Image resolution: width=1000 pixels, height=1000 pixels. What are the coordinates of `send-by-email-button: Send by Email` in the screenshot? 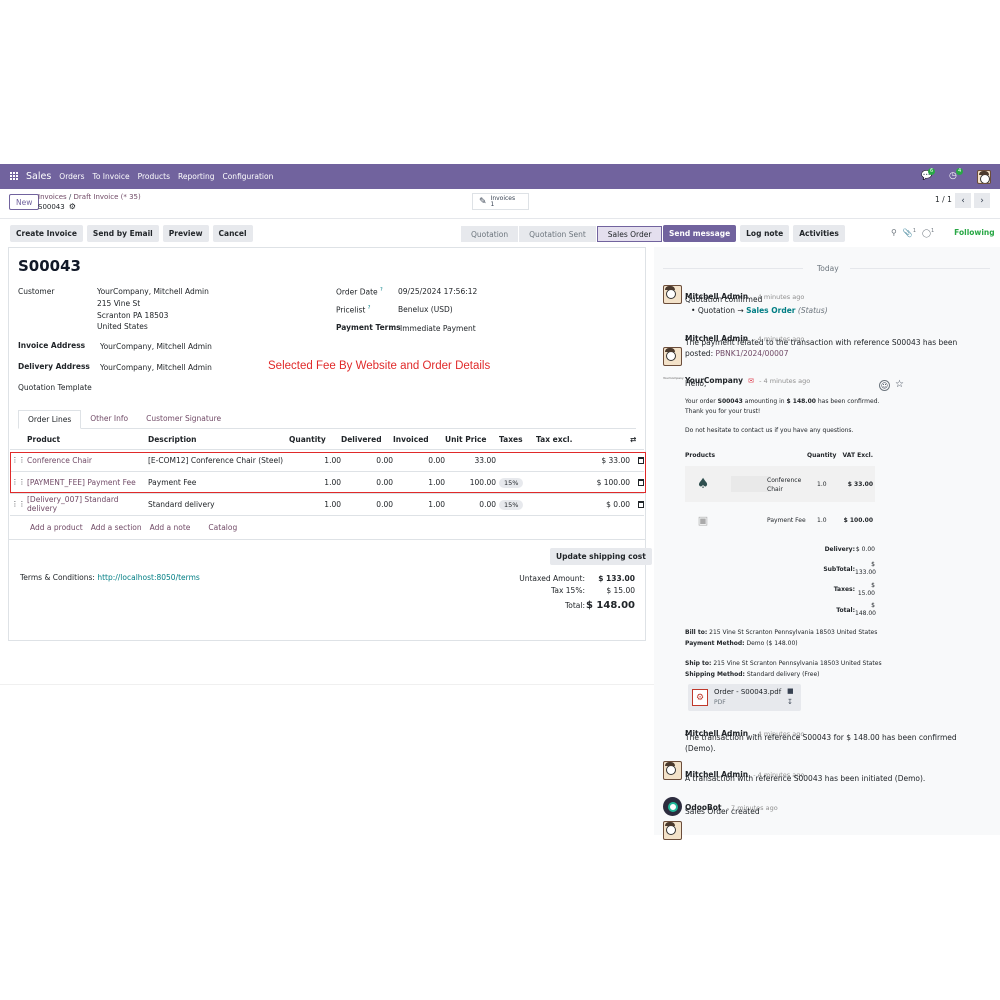 It's located at (122, 233).